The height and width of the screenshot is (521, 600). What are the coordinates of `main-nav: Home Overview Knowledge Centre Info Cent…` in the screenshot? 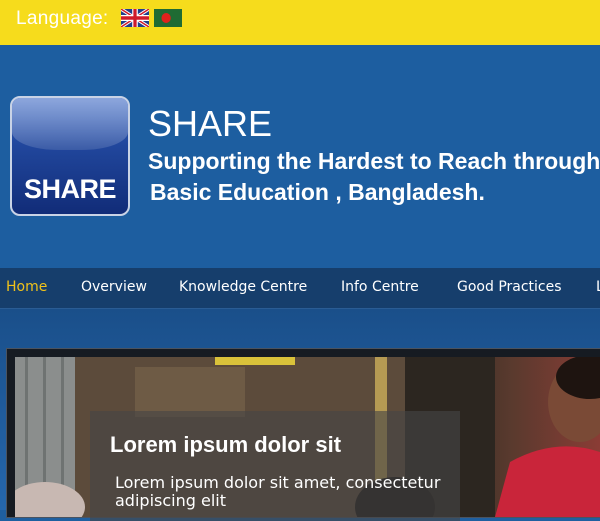 It's located at (300, 288).